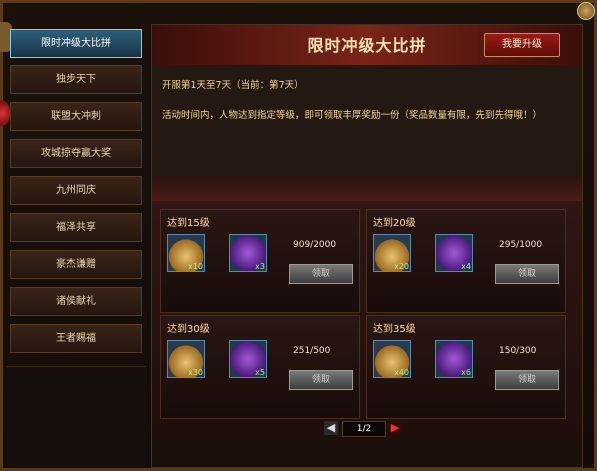 This screenshot has height=471, width=597. What do you see at coordinates (76, 338) in the screenshot?
I see `sidebar-item-king-blessing: 王者赐福` at bounding box center [76, 338].